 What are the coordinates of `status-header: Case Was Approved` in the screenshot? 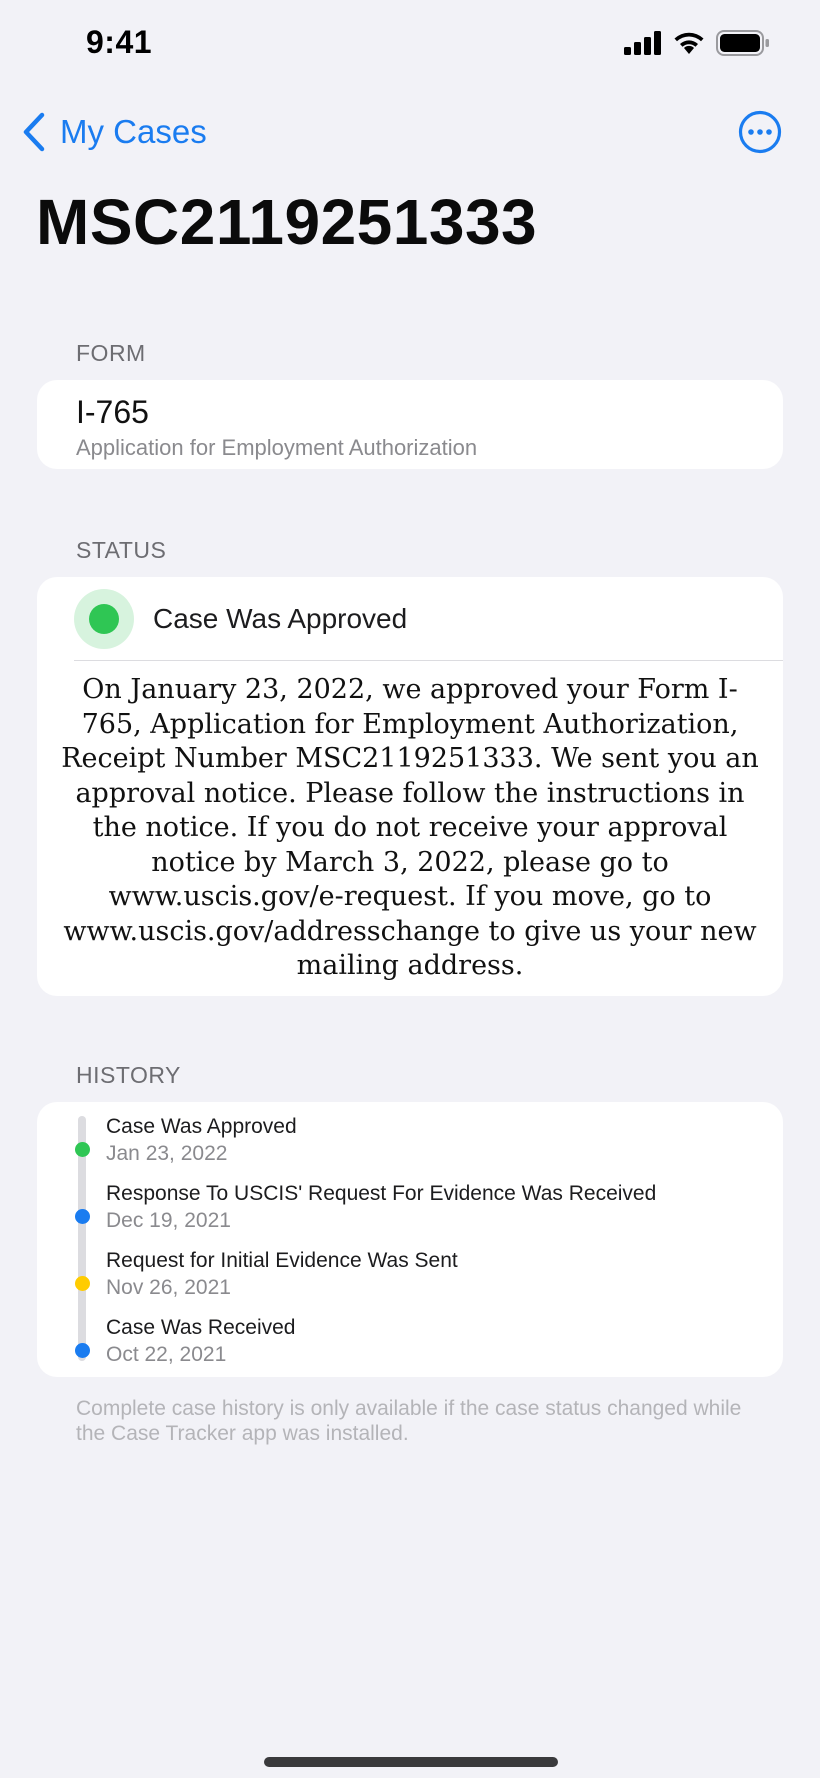 It's located at (410, 619).